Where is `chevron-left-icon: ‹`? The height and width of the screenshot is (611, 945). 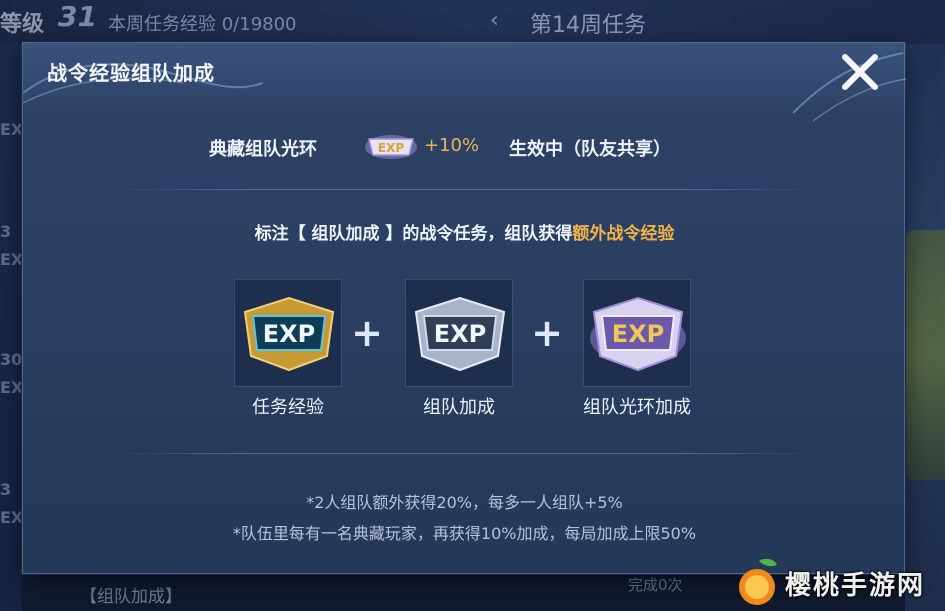
chevron-left-icon: ‹ is located at coordinates (494, 20).